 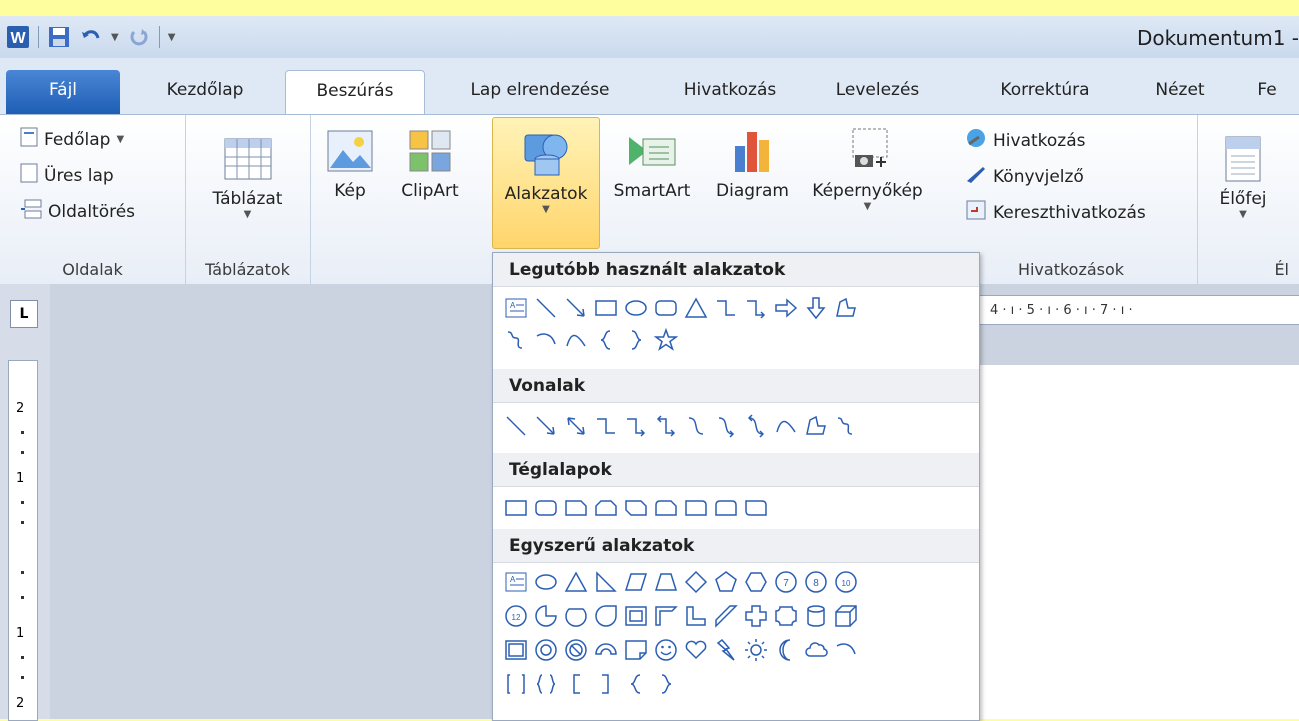 What do you see at coordinates (786, 650) in the screenshot?
I see `moon-icon` at bounding box center [786, 650].